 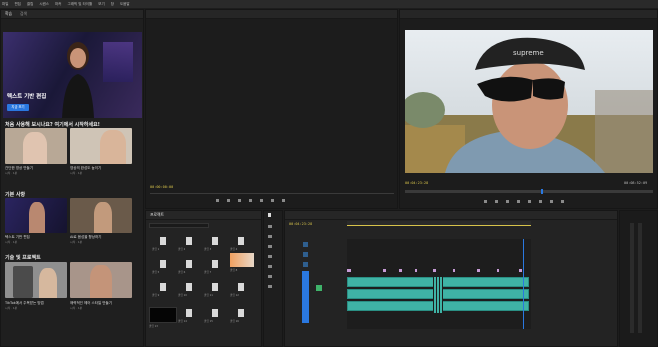 I want to click on tech-sub-2: 시작 · 1분, so click(x=76, y=308).